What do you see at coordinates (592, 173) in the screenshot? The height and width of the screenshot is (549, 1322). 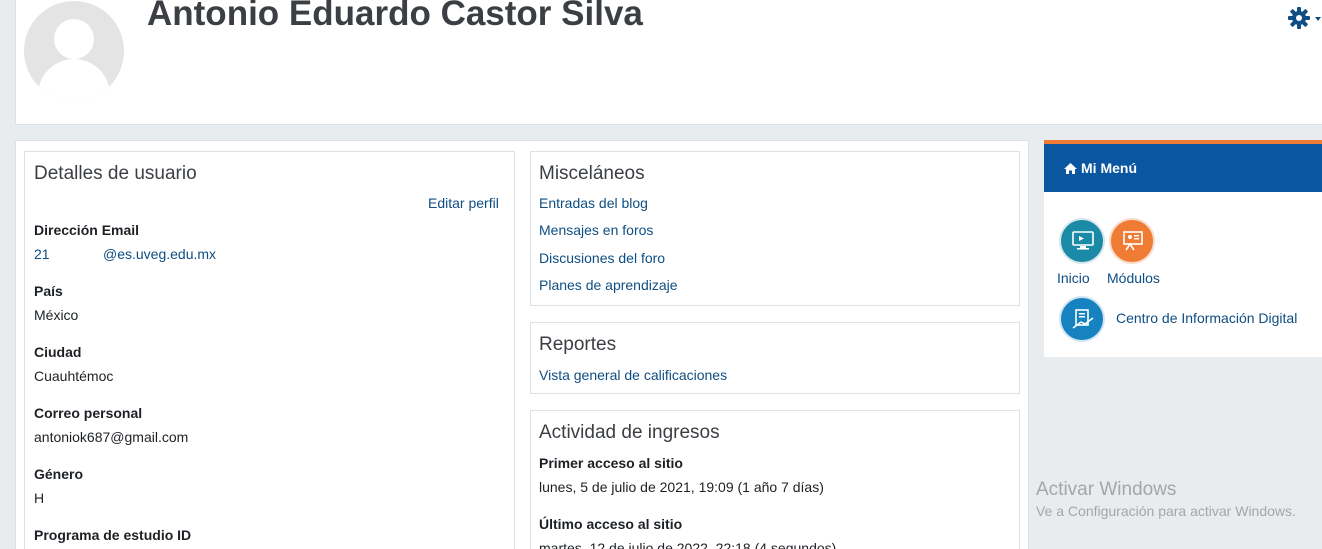 I see `misc-title: Misceláneos` at bounding box center [592, 173].